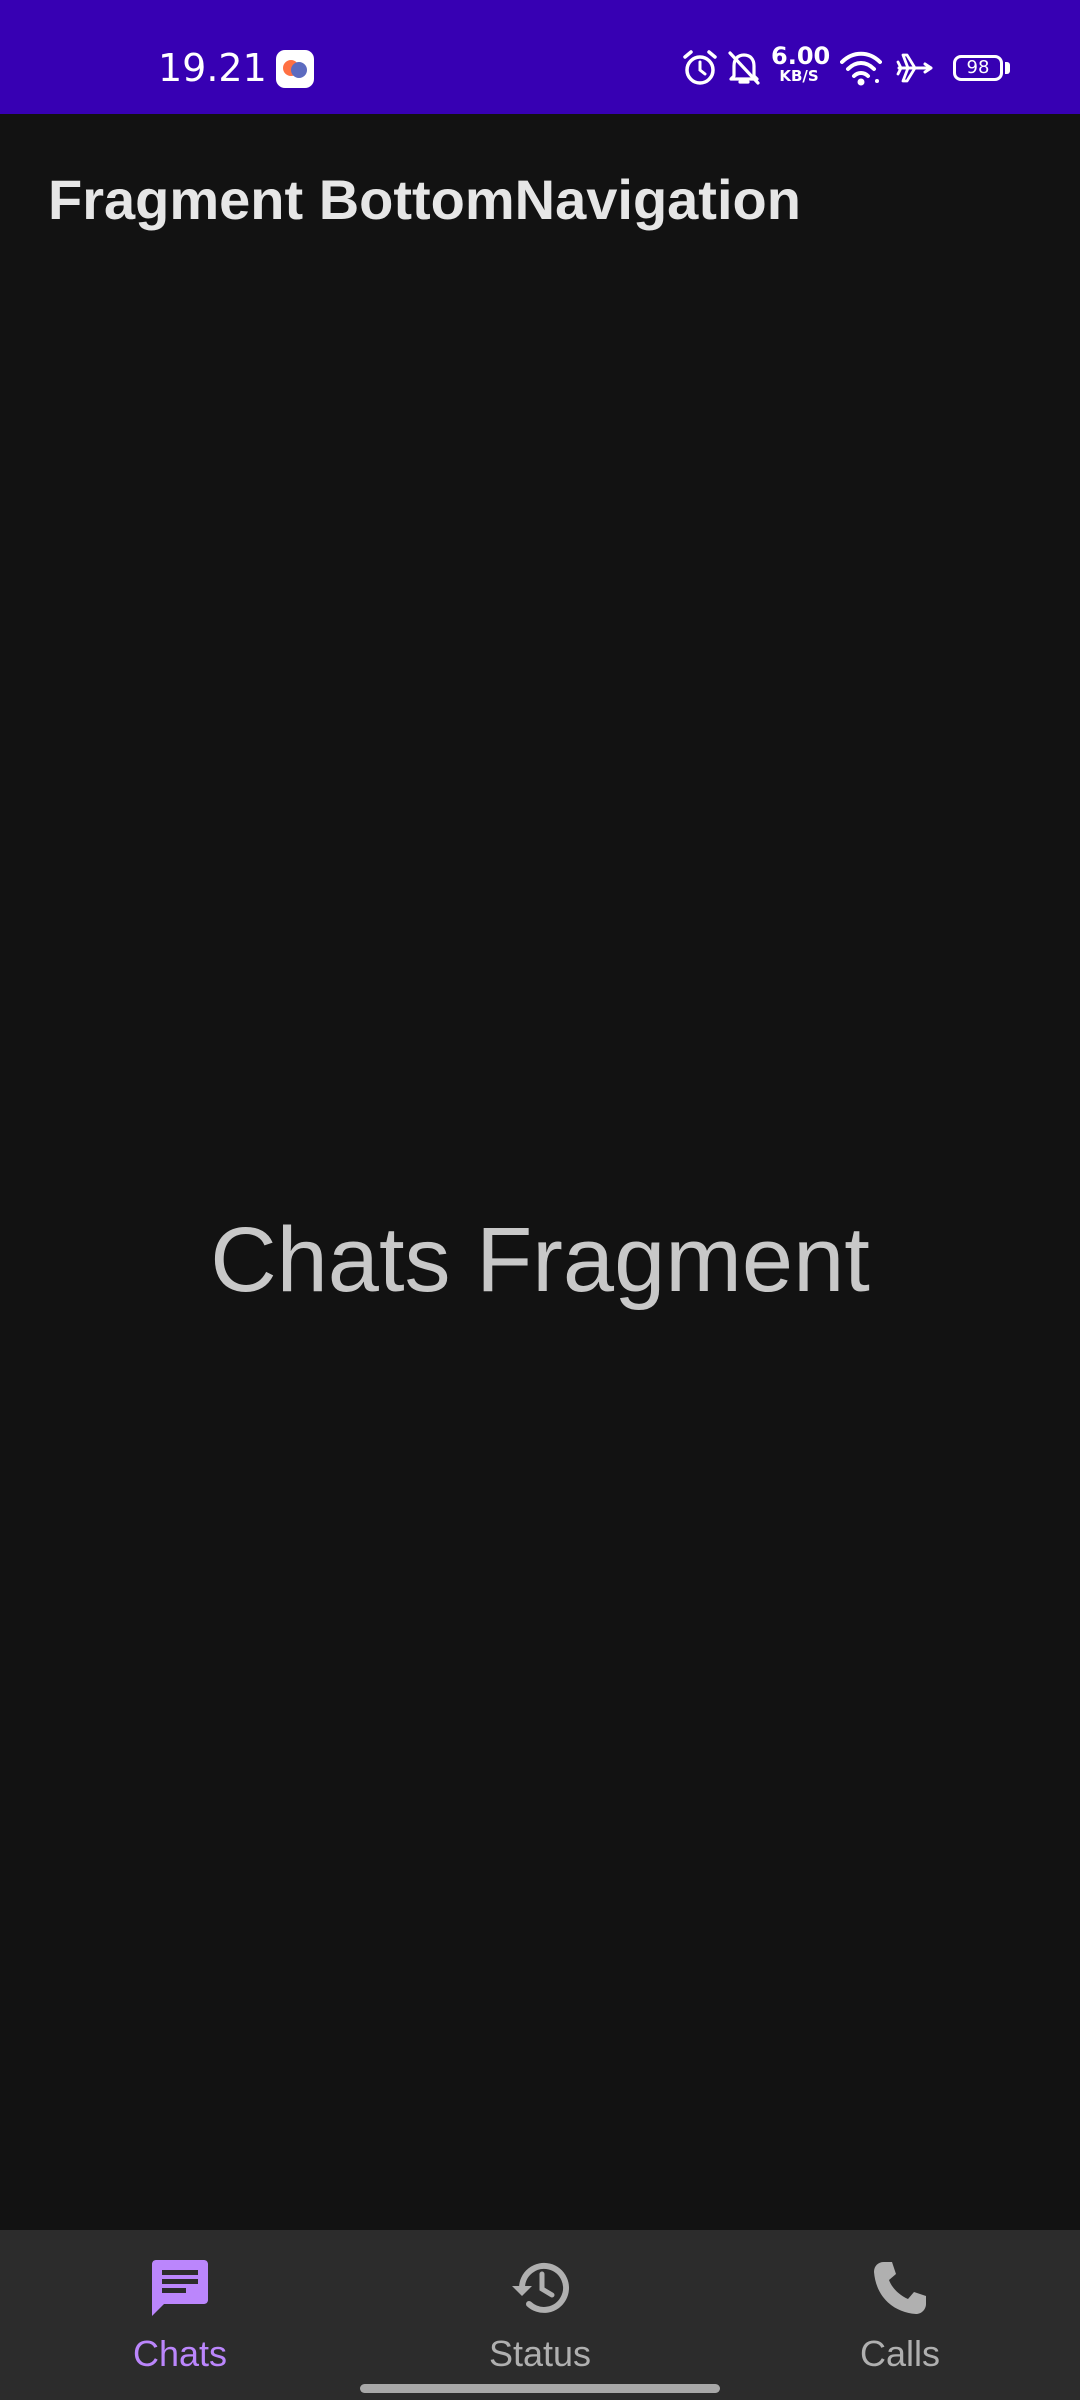  What do you see at coordinates (744, 68) in the screenshot?
I see `bell-off-icon` at bounding box center [744, 68].